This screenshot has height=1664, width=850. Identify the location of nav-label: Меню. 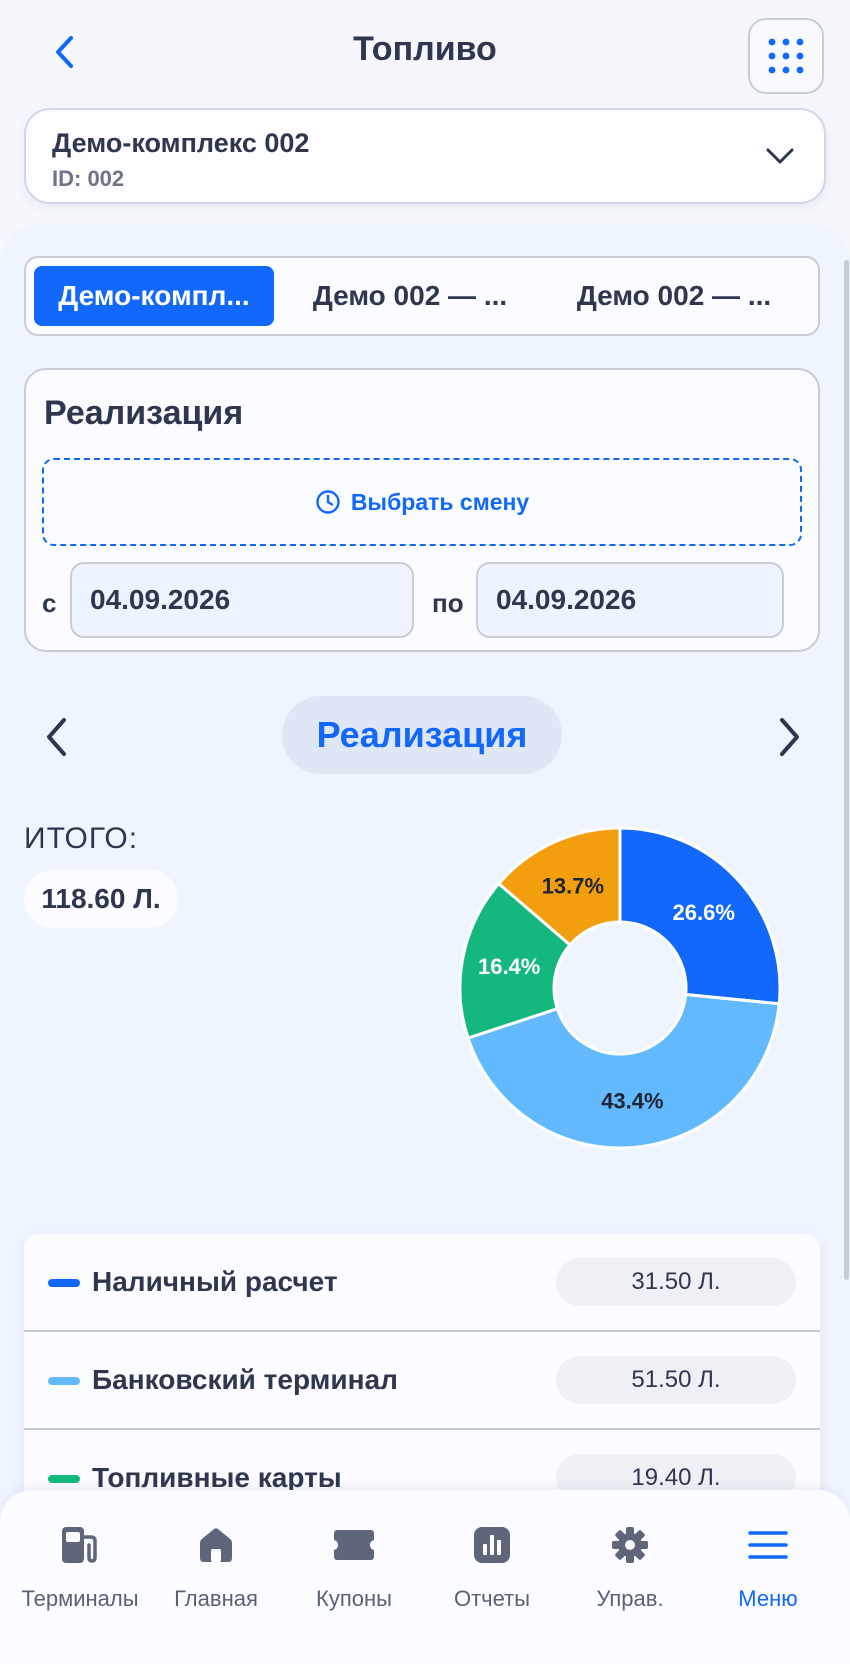
(768, 1598).